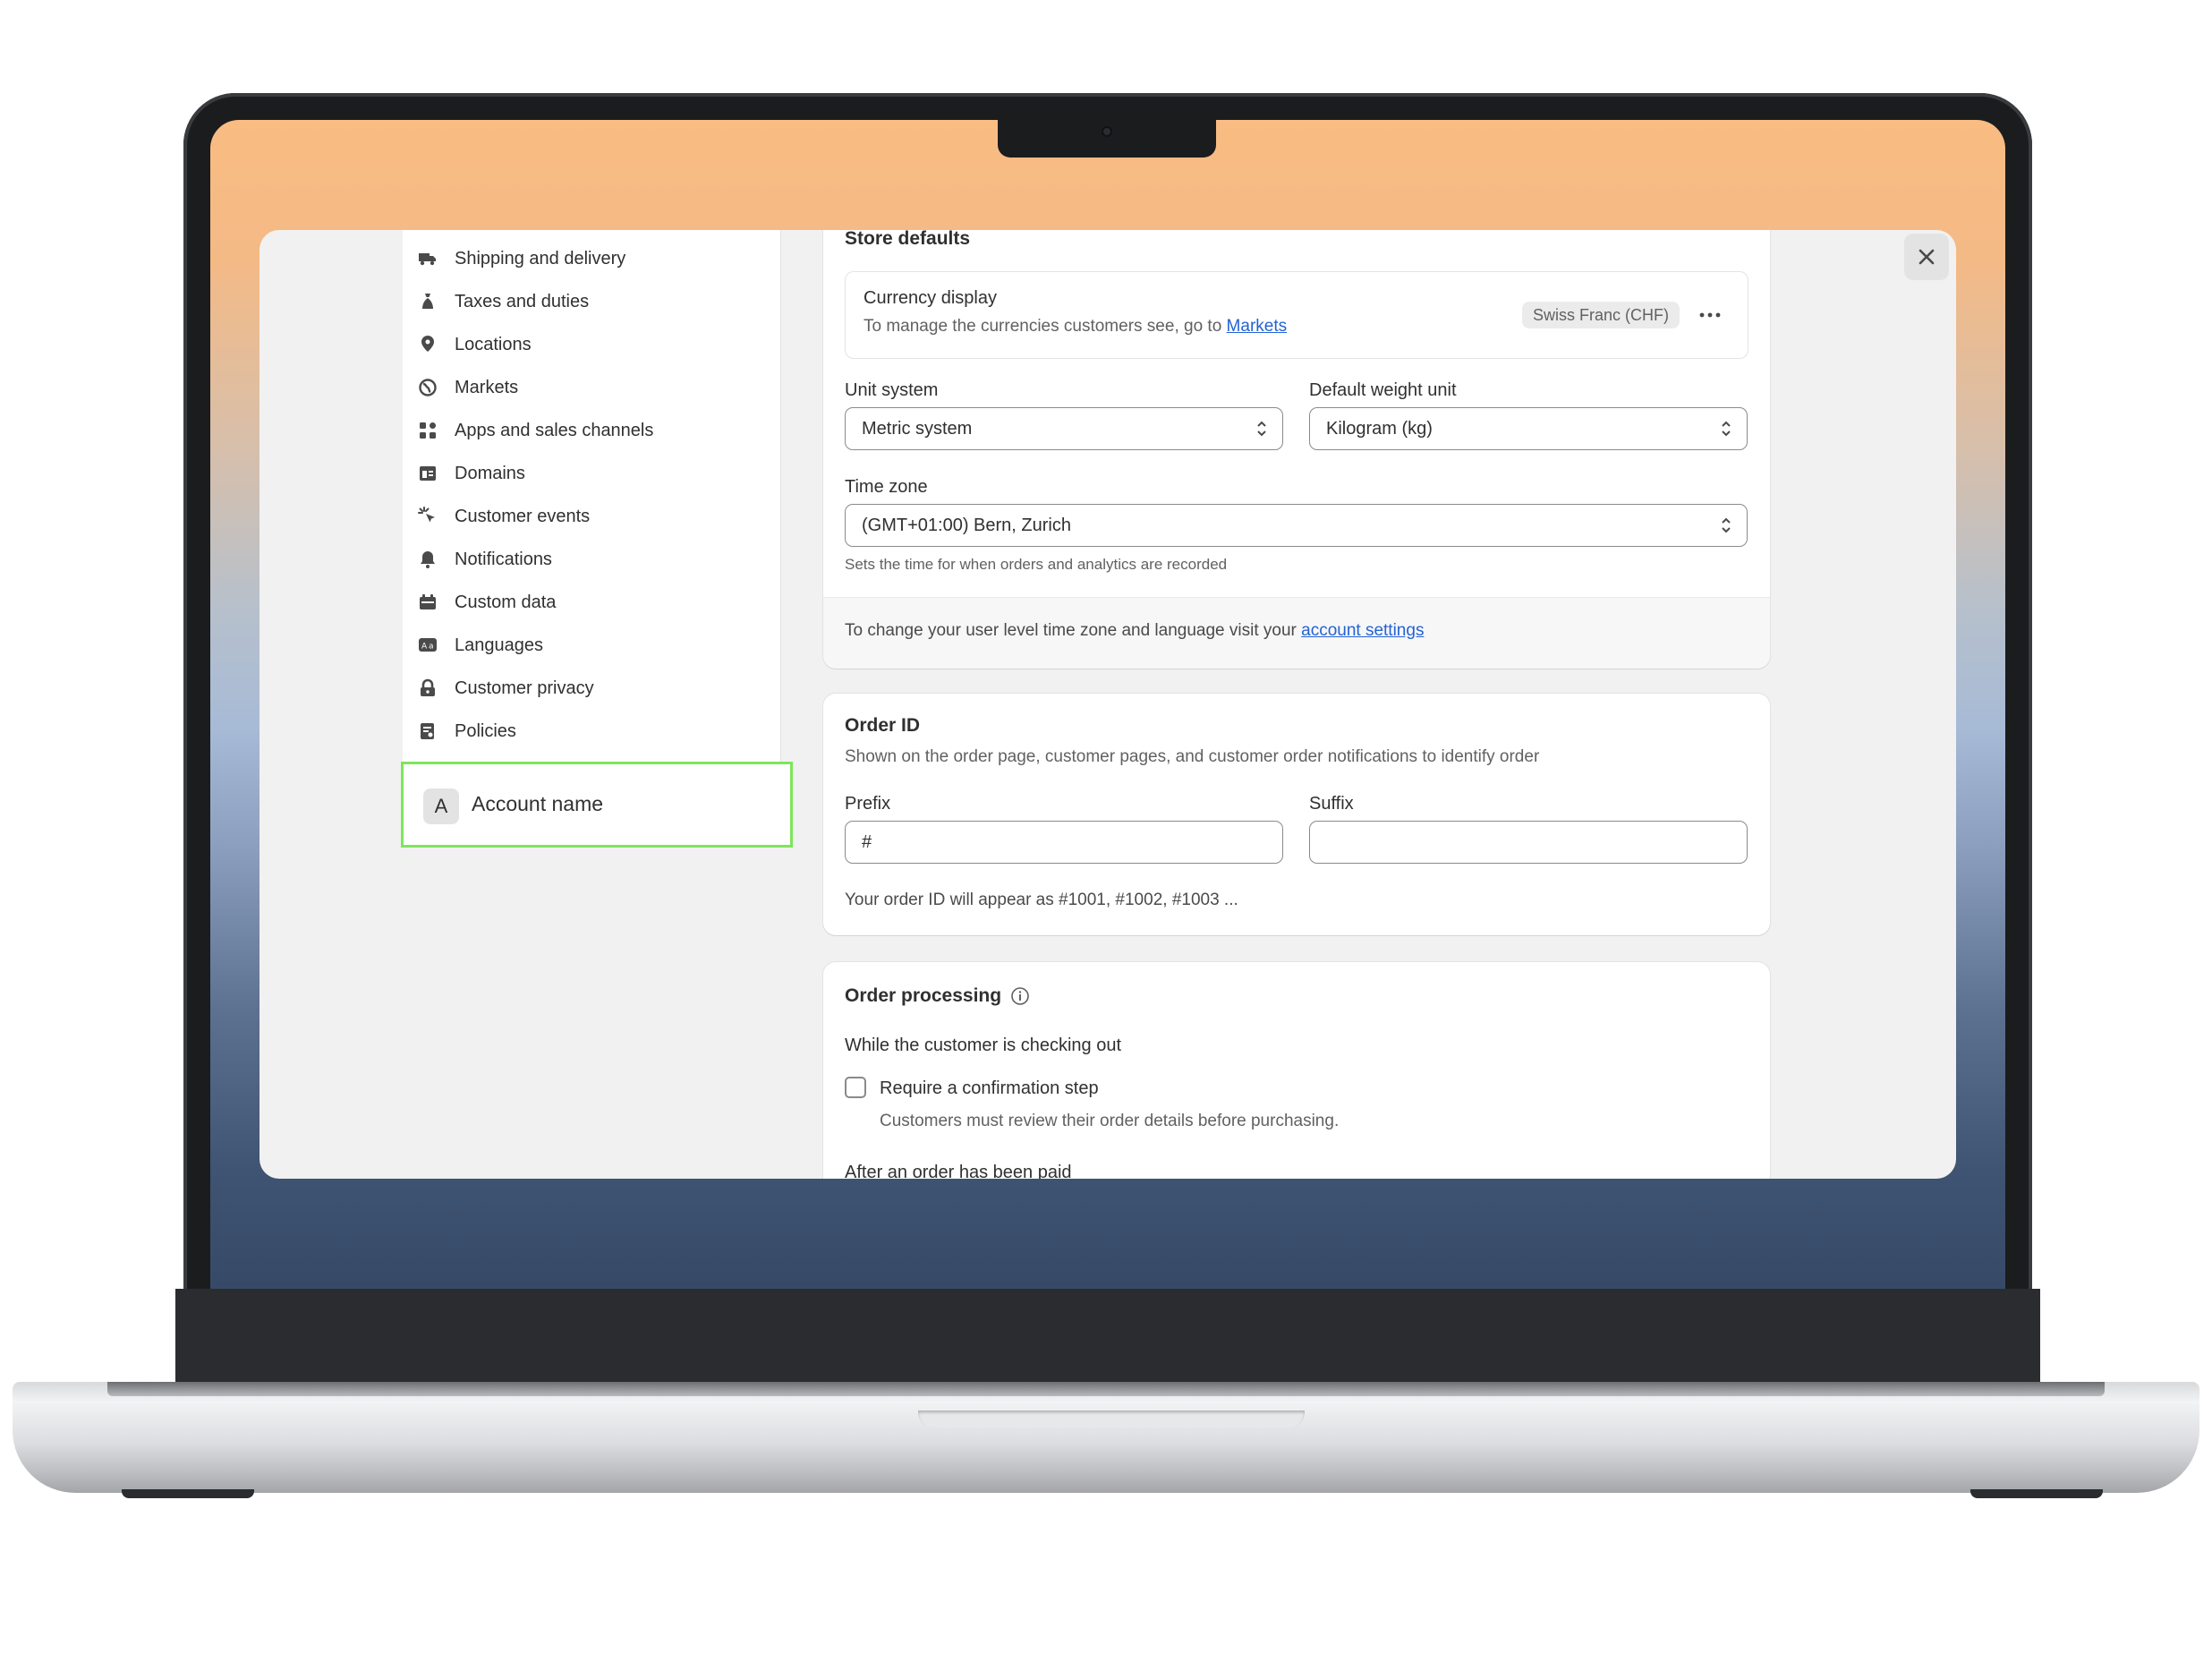  I want to click on sidebar-item-taxes: Taxes and duties, so click(503, 302).